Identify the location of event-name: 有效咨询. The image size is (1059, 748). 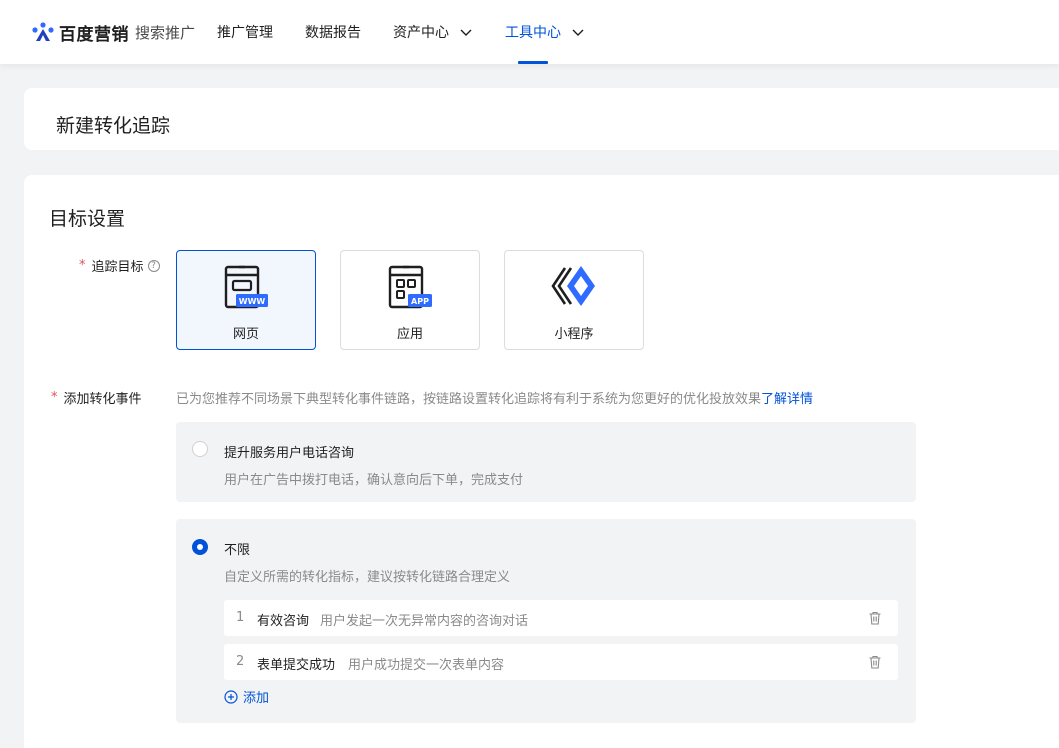
(283, 621).